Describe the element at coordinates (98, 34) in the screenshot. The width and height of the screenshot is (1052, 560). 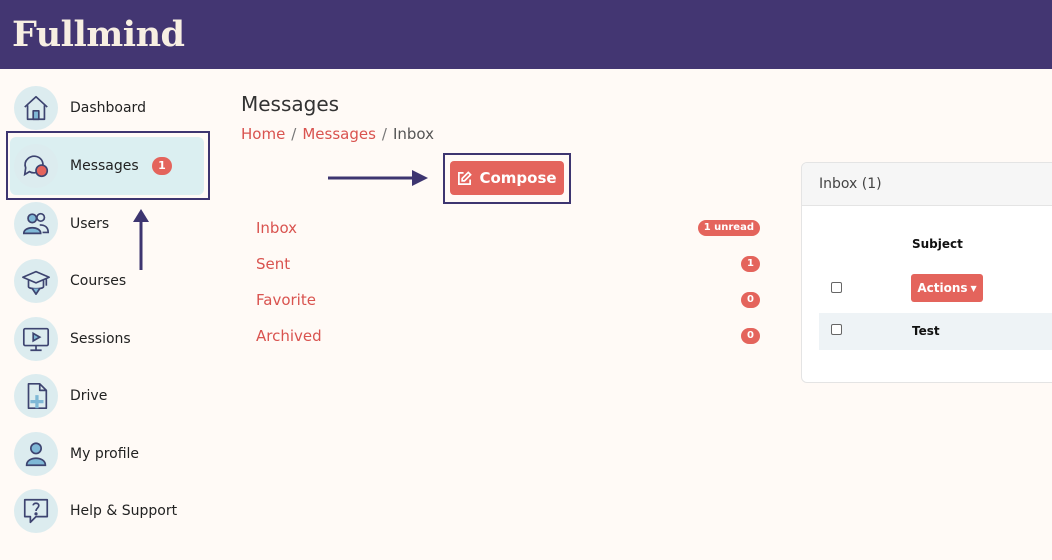
I see `app-logo: Fullmind` at that location.